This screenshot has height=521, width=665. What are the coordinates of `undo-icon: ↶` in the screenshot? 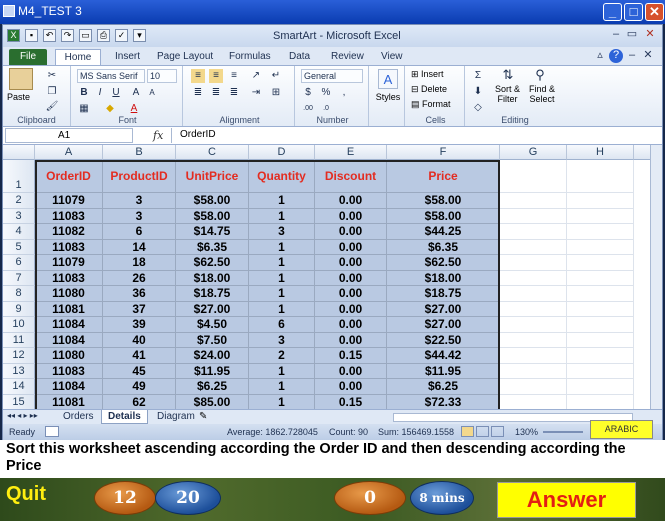 It's located at (49, 35).